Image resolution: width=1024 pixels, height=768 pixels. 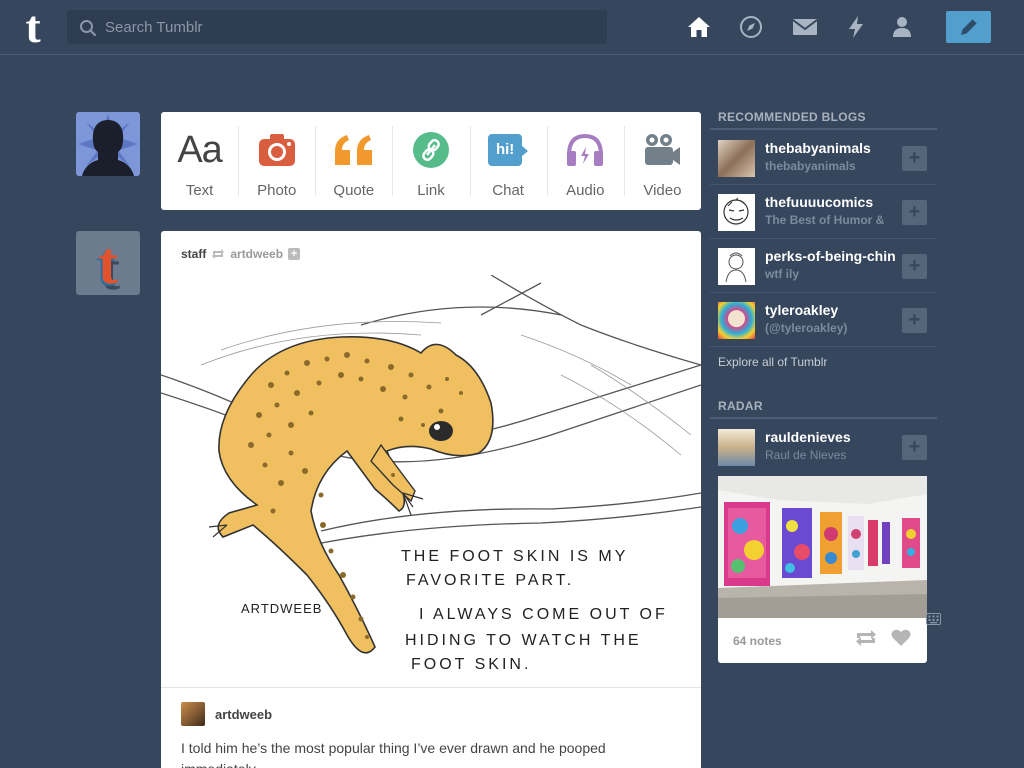 I want to click on post-type-quote-label: Quote, so click(x=354, y=190).